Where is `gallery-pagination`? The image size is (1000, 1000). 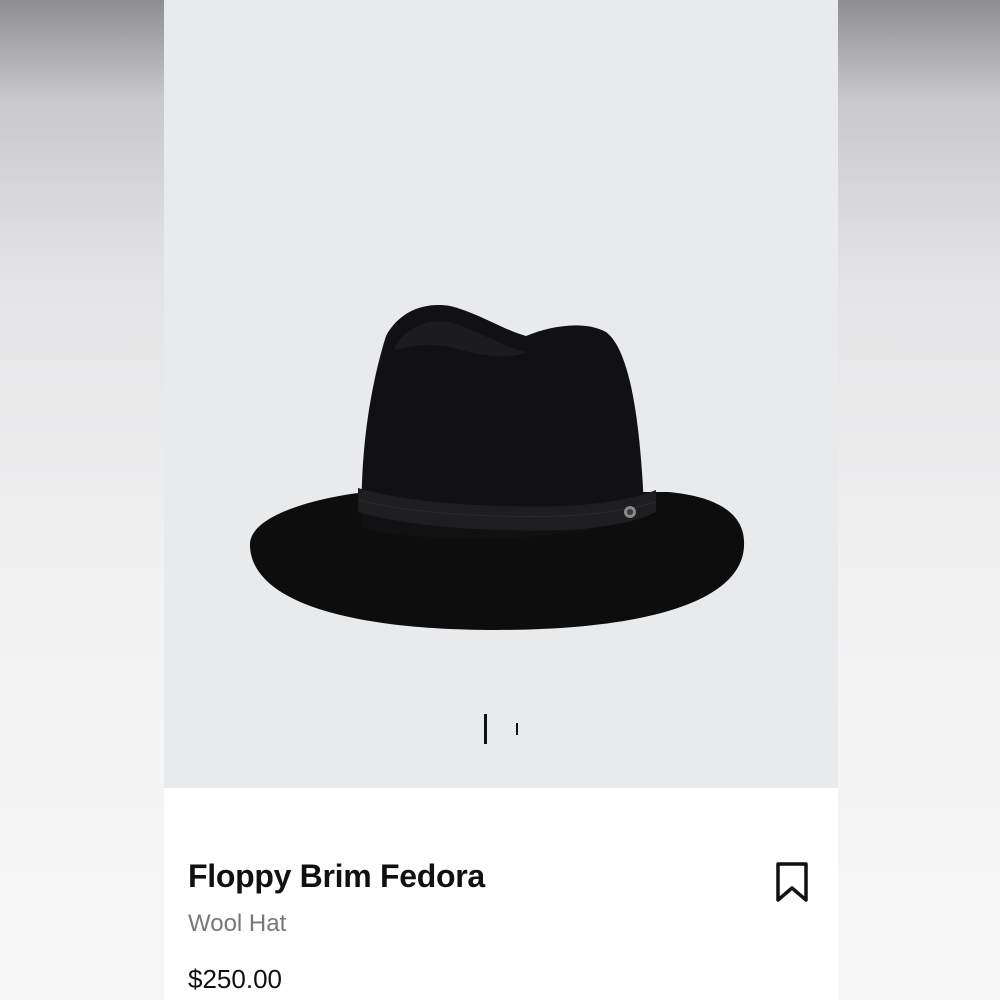
gallery-pagination is located at coordinates (502, 730).